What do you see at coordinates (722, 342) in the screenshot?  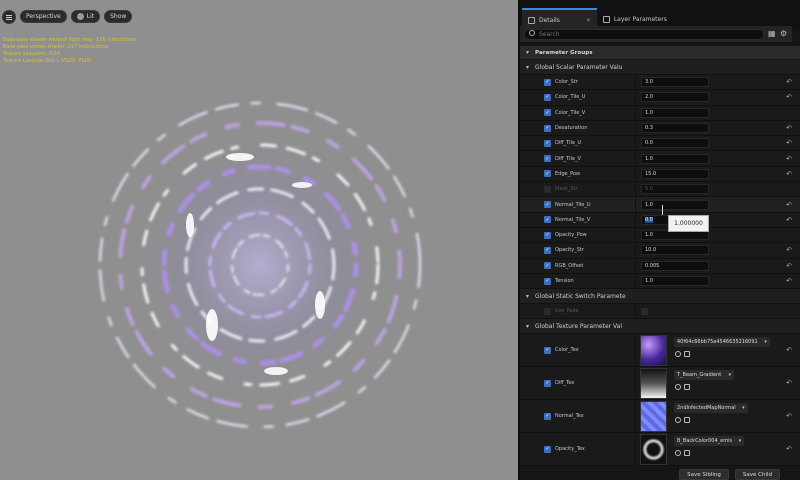 I see `asset-picker-dropdown: 40f64c66bb75a4546635216091` at bounding box center [722, 342].